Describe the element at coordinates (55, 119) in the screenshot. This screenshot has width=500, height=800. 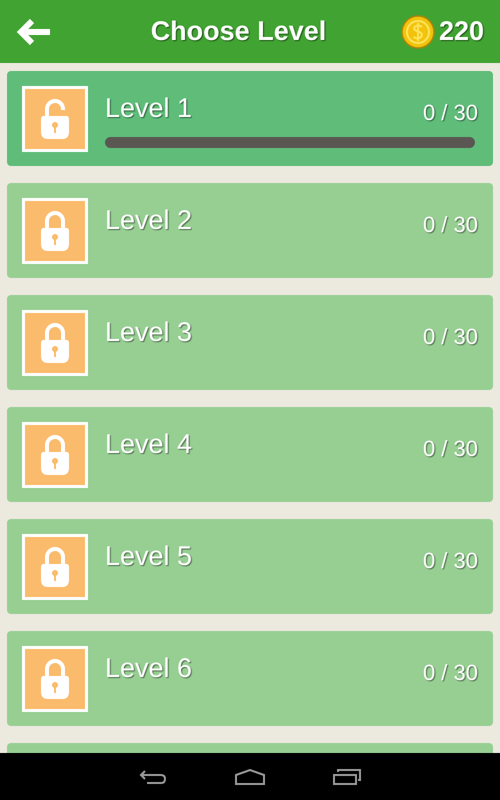
I see `open-padlock-icon` at that location.